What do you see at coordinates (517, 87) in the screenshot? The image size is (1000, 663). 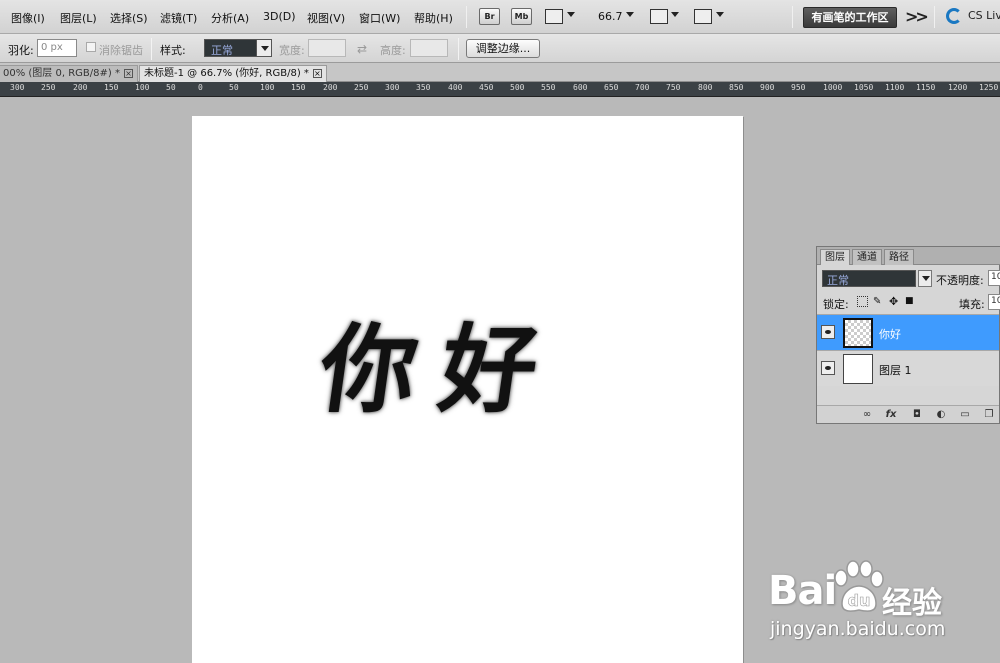 I see `ruler-tick: 500` at bounding box center [517, 87].